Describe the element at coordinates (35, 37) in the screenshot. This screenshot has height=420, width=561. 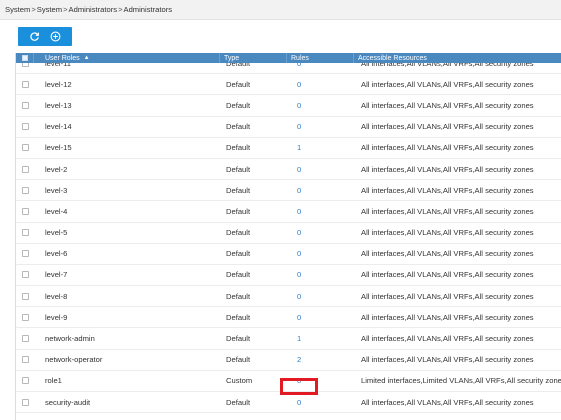
I see `refresh-button` at that location.